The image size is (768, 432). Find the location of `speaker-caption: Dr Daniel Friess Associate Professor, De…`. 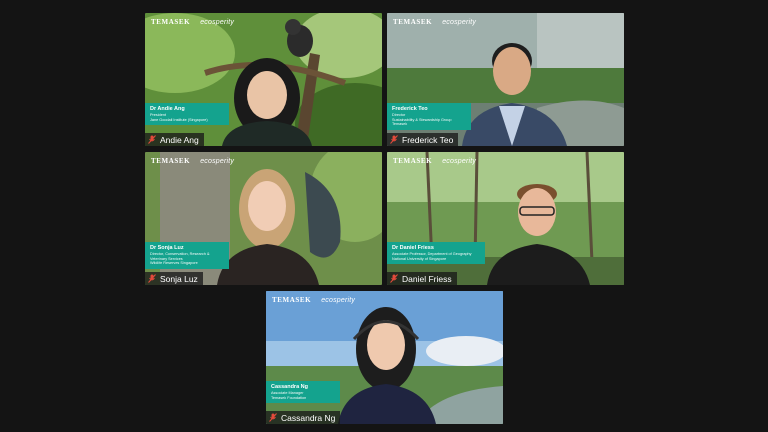

speaker-caption: Dr Daniel Friess Associate Professor, De… is located at coordinates (436, 253).